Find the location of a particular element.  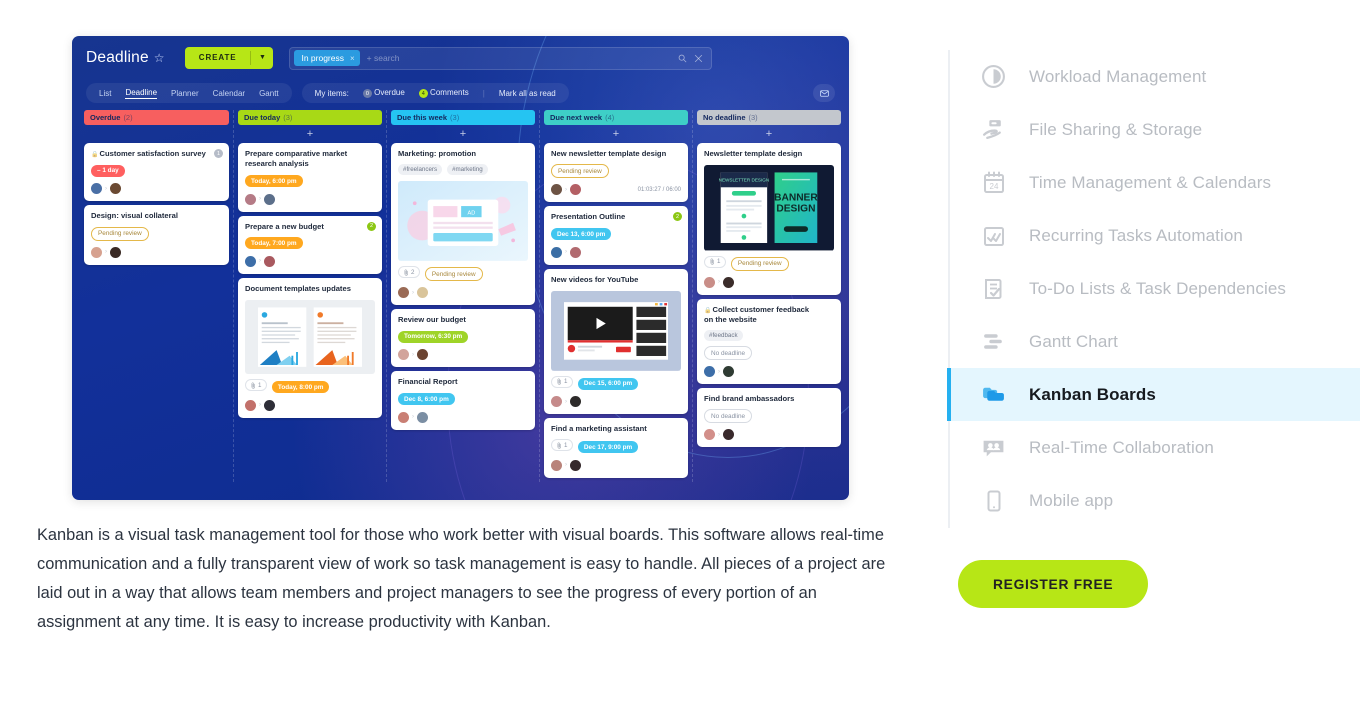

card-tag: #feedback is located at coordinates (723, 336).